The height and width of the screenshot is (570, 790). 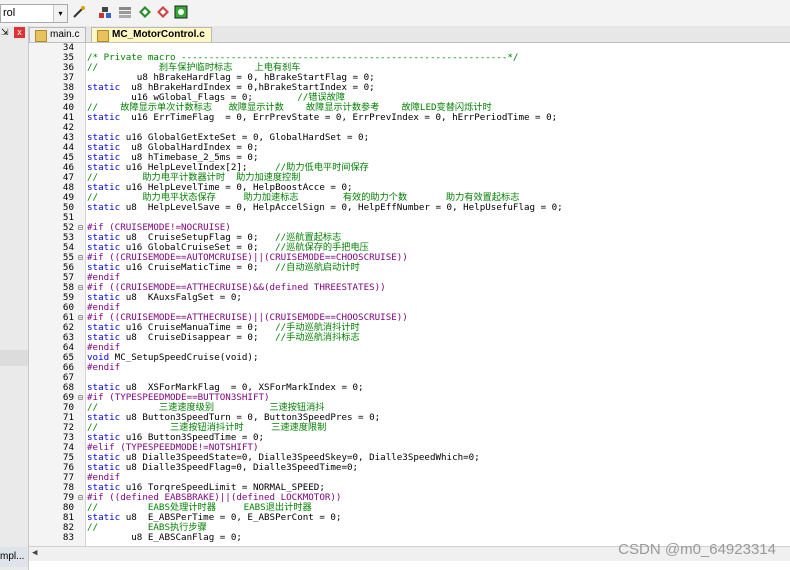 I want to click on download-icon, so click(x=145, y=13).